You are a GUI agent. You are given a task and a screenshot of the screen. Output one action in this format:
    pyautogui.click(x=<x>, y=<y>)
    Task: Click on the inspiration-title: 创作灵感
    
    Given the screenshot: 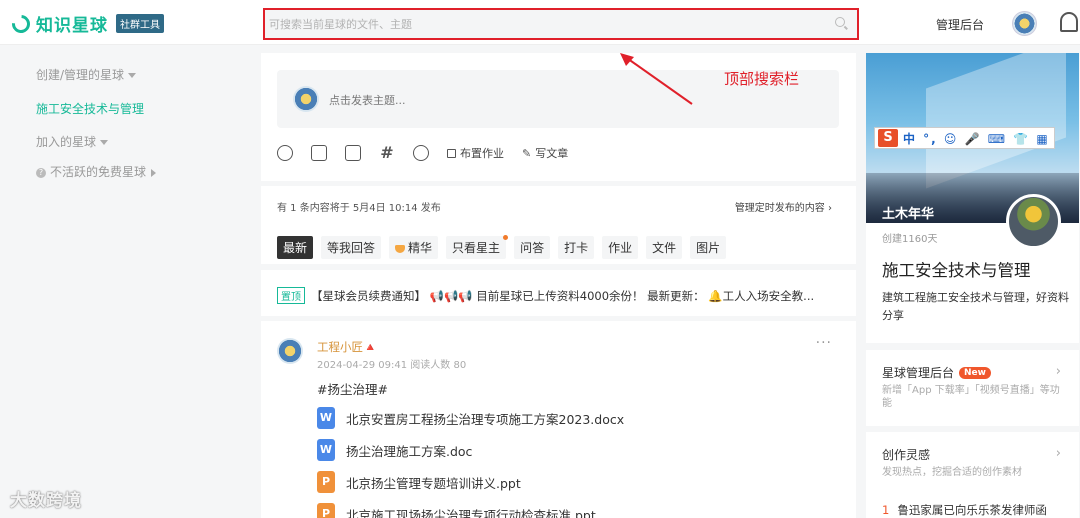 What is the action you would take?
    pyautogui.click(x=906, y=455)
    